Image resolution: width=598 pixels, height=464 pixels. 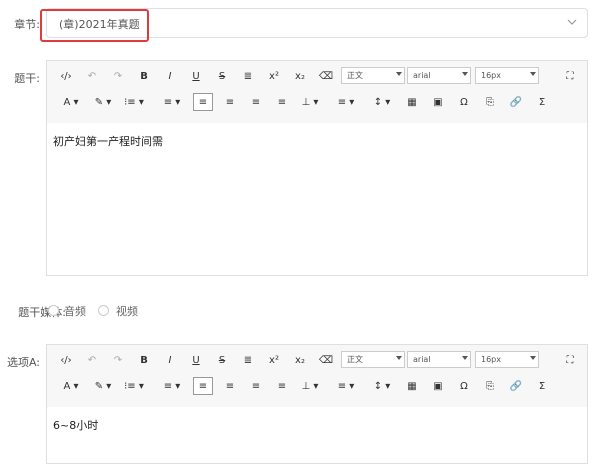 I want to click on stem-content: 初产妇第一产程时间需, so click(x=108, y=141).